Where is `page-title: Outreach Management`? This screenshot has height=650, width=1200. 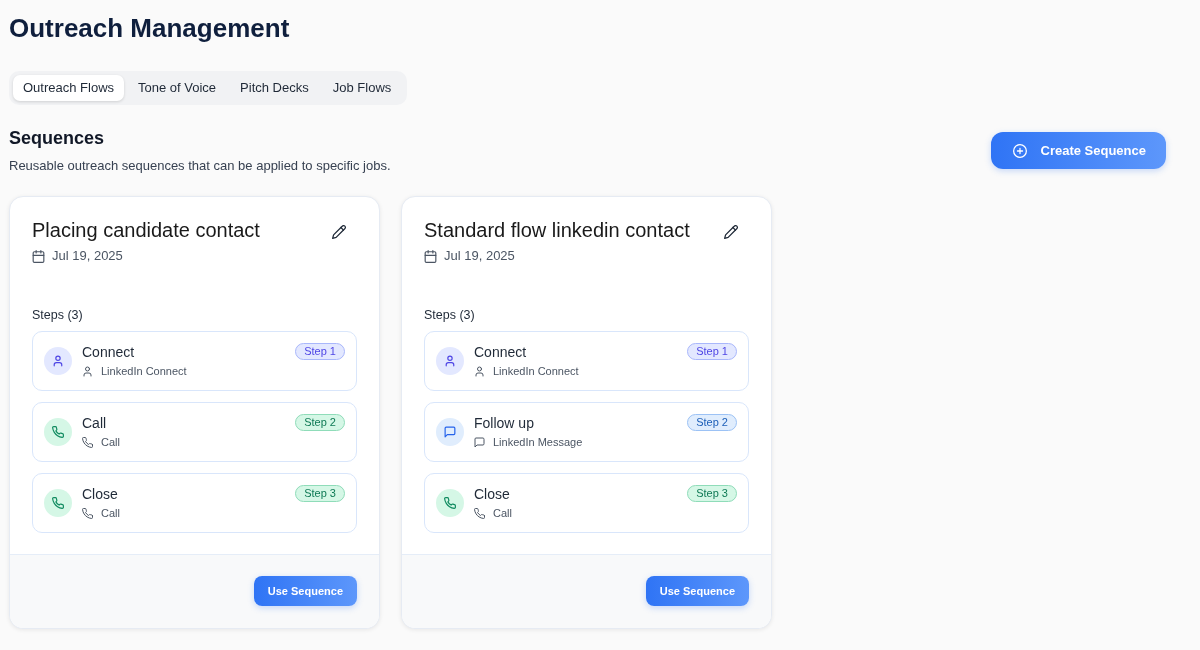 page-title: Outreach Management is located at coordinates (150, 28).